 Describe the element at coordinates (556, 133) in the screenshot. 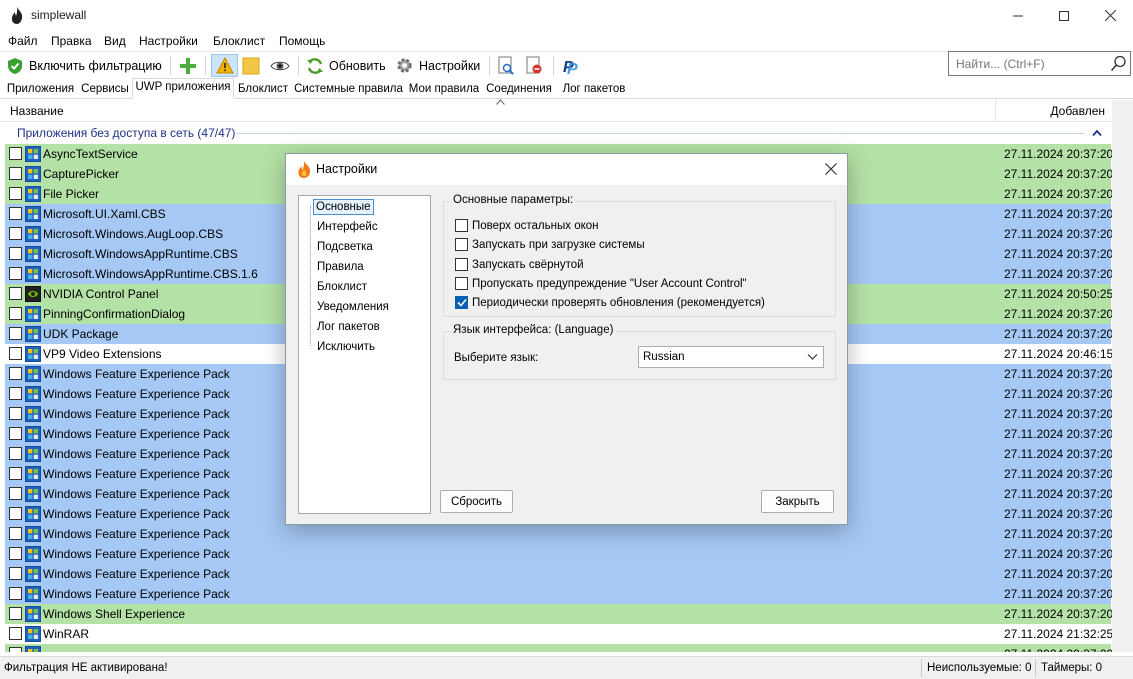

I see `group-header: Приложения без доступа в сеть (47/47)` at that location.